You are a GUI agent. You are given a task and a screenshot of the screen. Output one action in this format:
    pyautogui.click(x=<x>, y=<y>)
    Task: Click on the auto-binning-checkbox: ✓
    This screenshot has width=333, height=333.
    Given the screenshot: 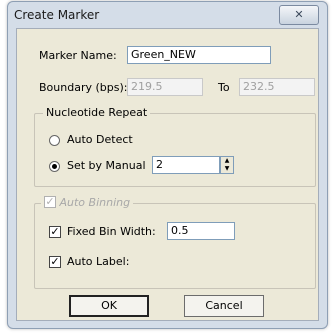 What is the action you would take?
    pyautogui.click(x=50, y=202)
    